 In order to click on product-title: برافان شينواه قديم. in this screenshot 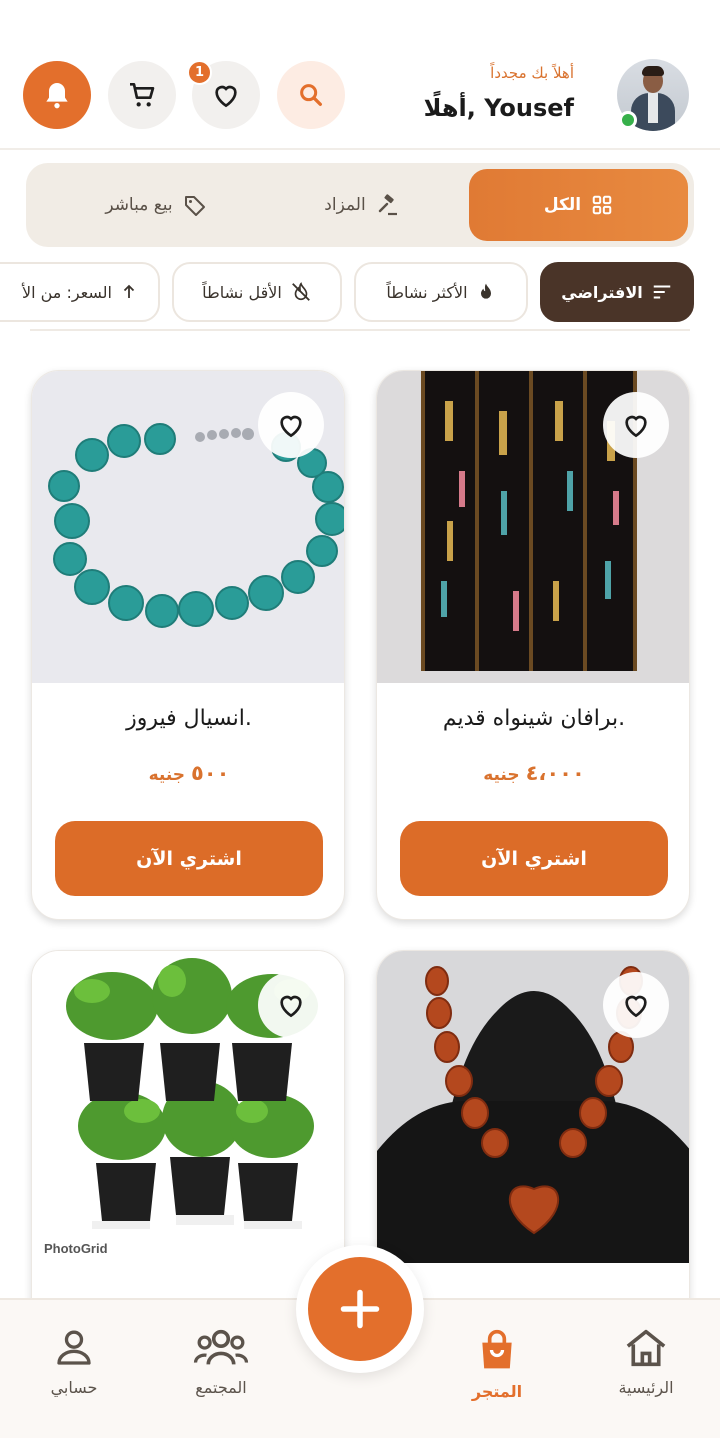, I will do `click(534, 718)`.